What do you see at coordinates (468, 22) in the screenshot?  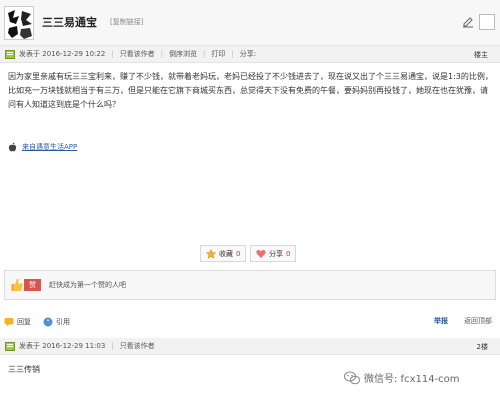 I see `edit-icon` at bounding box center [468, 22].